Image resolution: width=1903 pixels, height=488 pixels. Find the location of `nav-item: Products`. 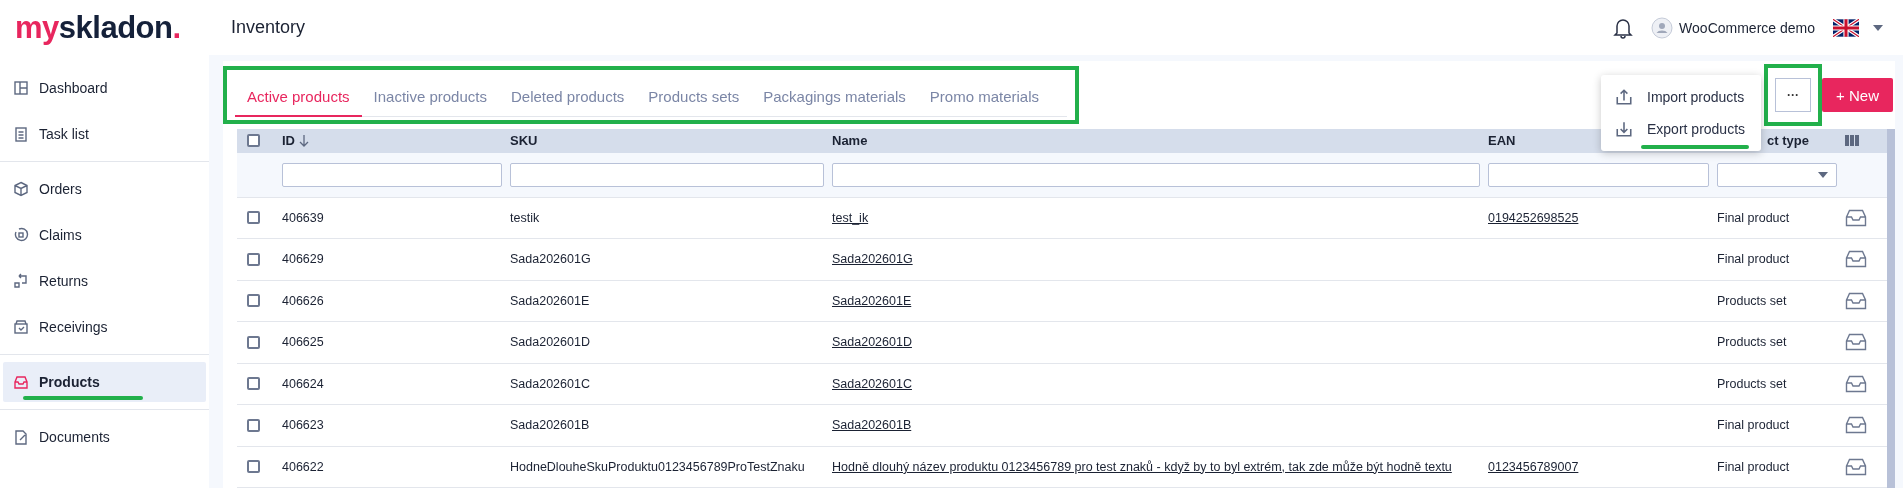

nav-item: Products is located at coordinates (104, 382).